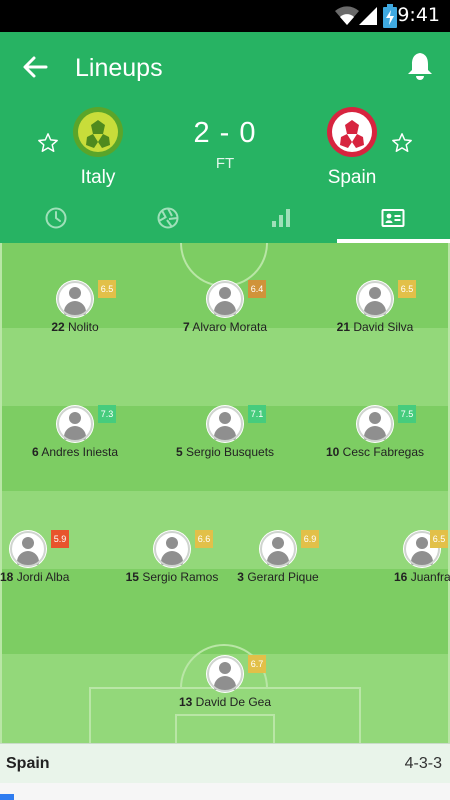 This screenshot has height=800, width=450. I want to click on player-rating-badge: 7.1, so click(257, 414).